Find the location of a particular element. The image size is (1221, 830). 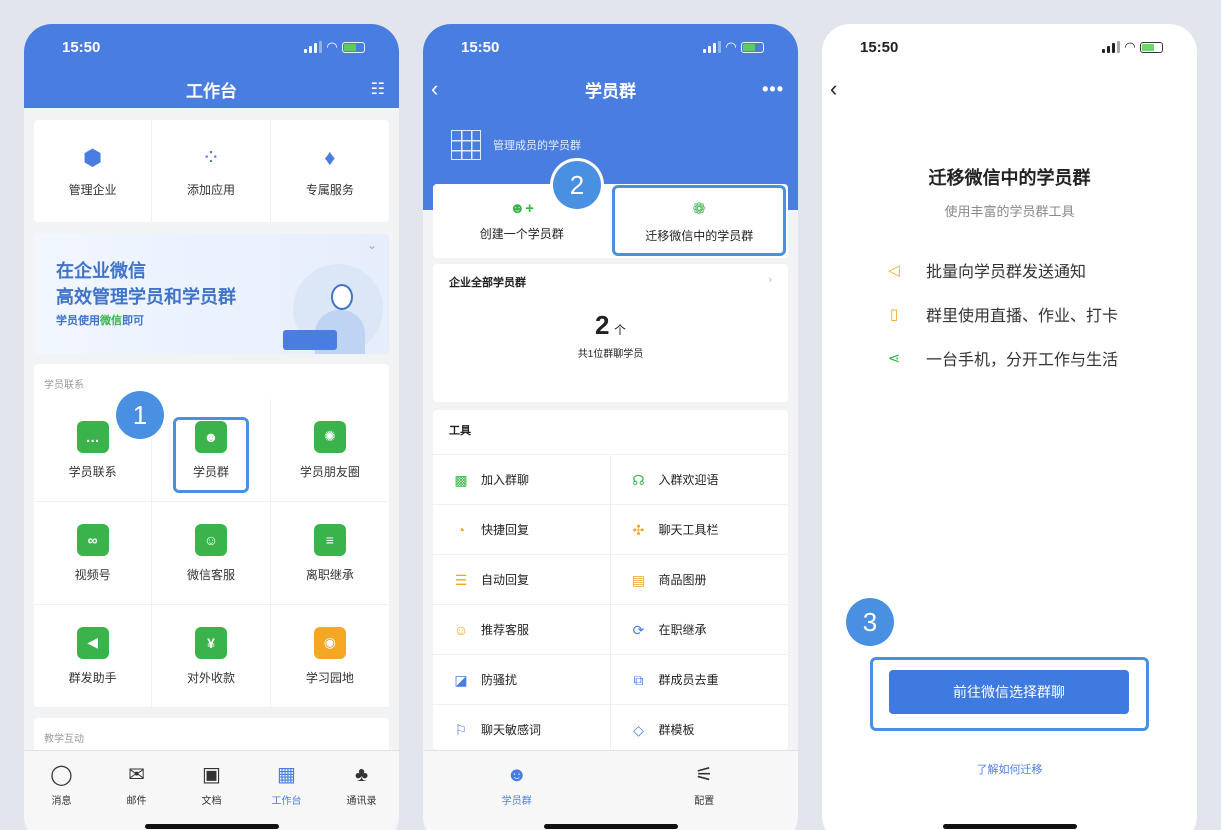

tool-recommend-service: ☺ 推荐客服 is located at coordinates (522, 629).